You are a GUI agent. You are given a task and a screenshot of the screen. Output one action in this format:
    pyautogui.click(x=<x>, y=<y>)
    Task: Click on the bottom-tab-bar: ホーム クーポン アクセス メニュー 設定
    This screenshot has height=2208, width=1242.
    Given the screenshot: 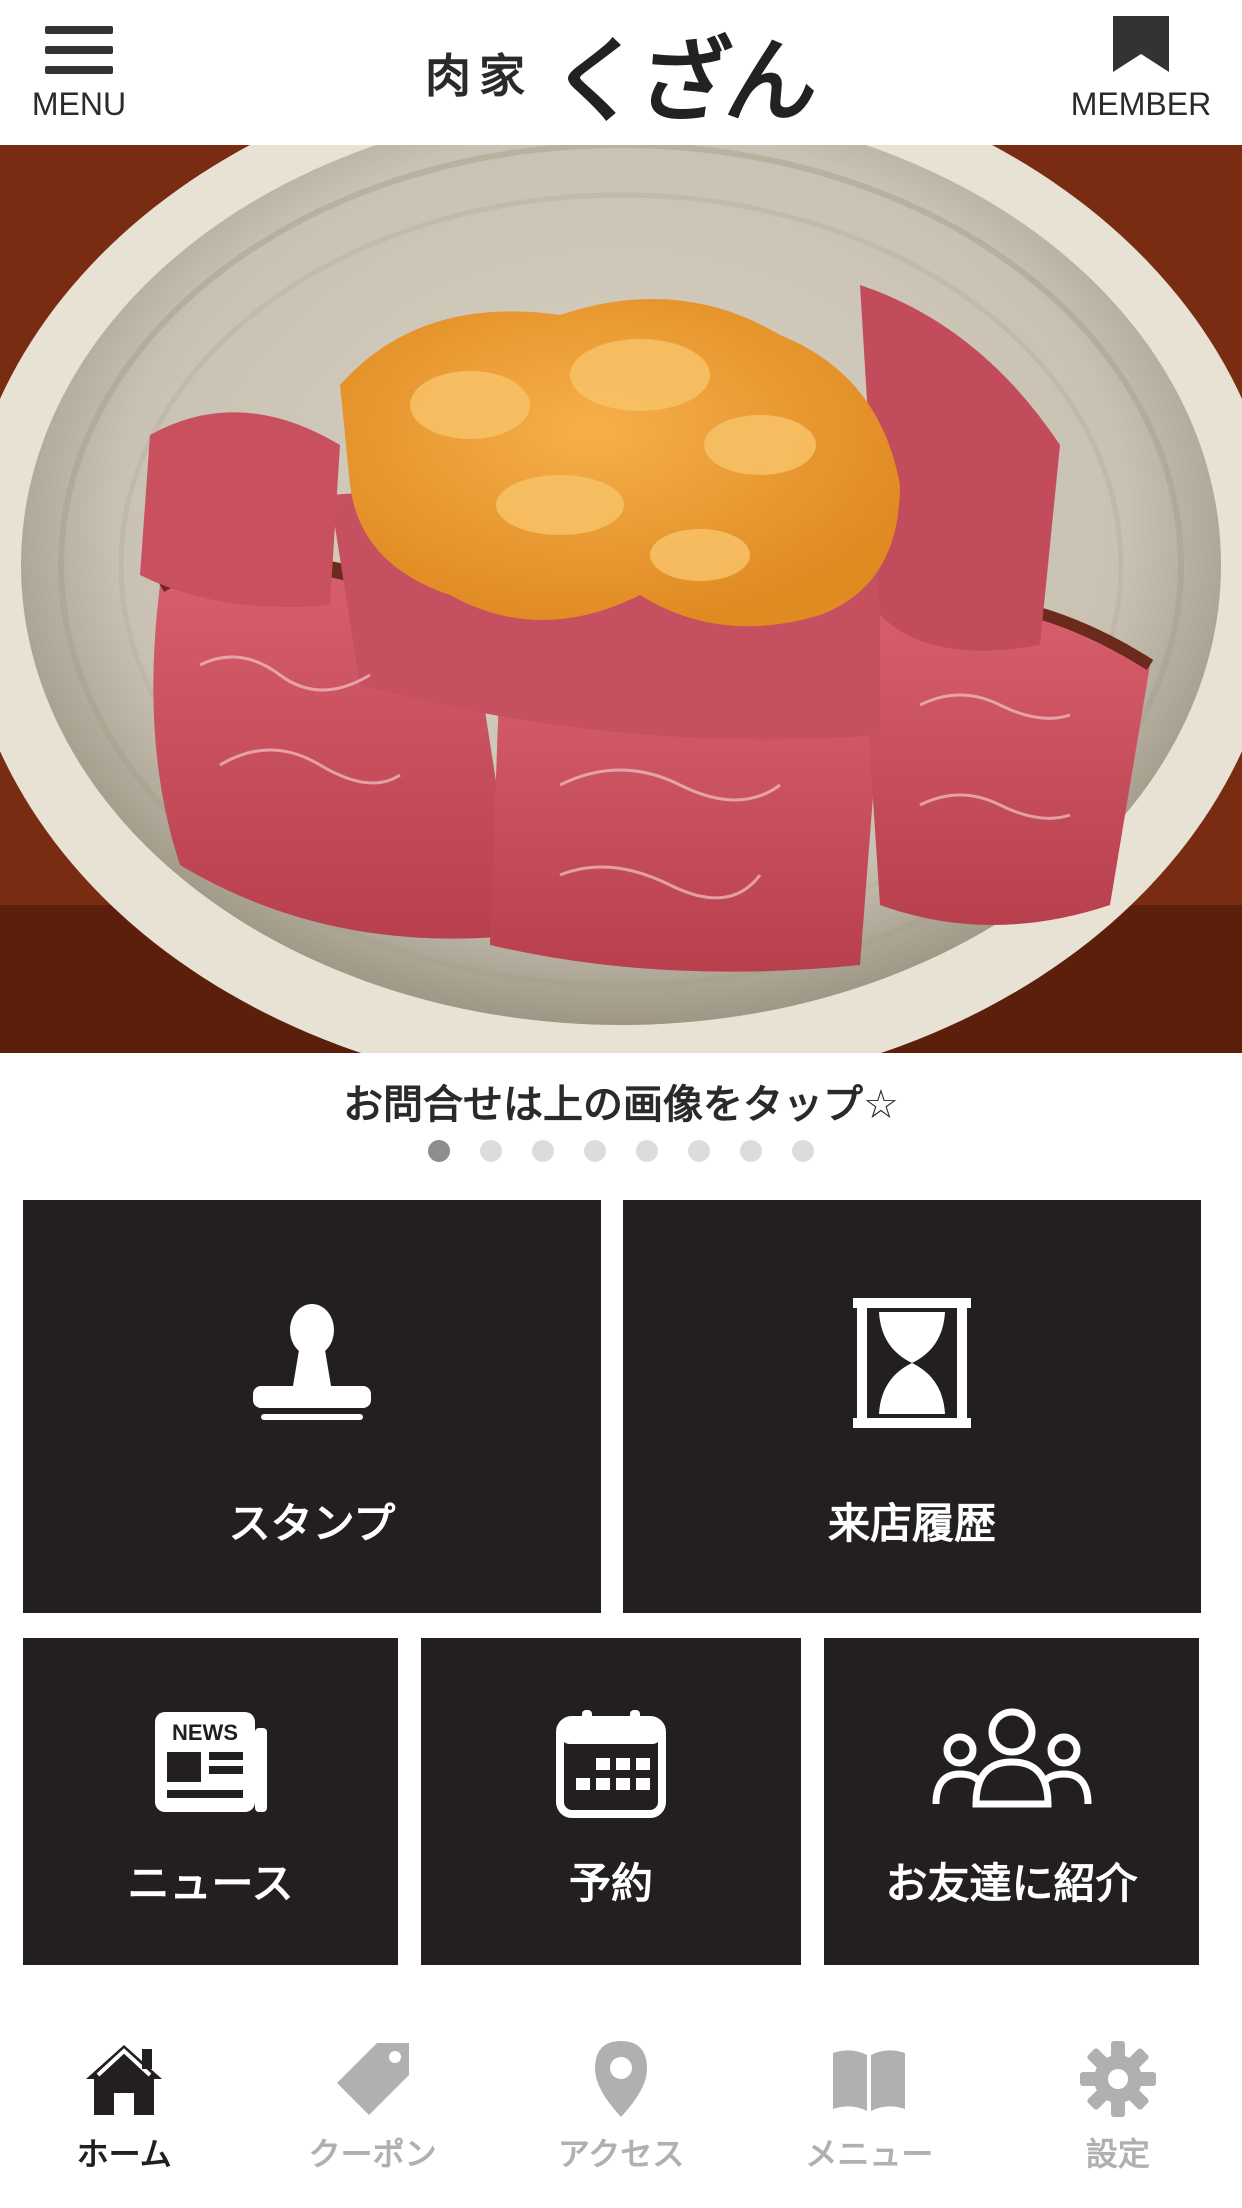 What is the action you would take?
    pyautogui.click(x=621, y=2116)
    